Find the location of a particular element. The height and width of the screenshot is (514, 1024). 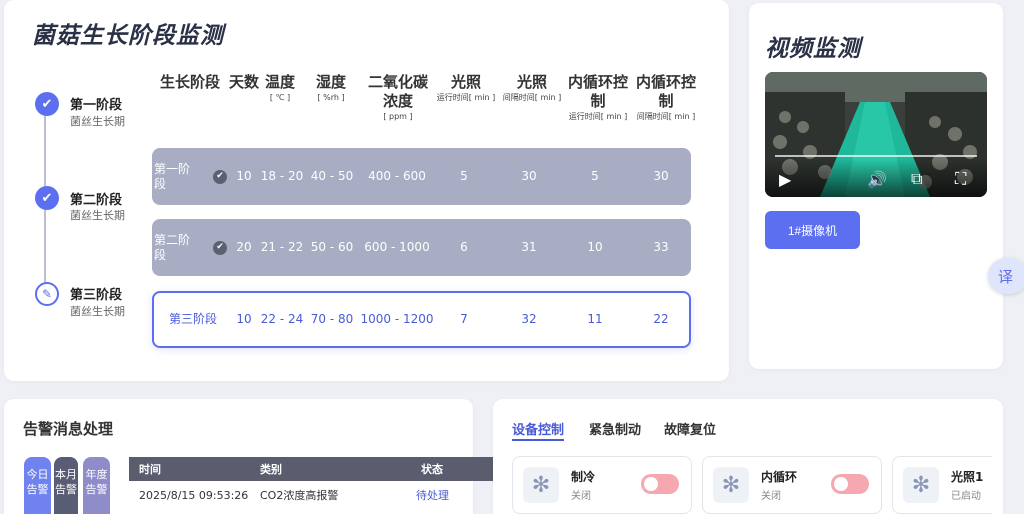

device-status: 已启动 is located at coordinates (966, 496).